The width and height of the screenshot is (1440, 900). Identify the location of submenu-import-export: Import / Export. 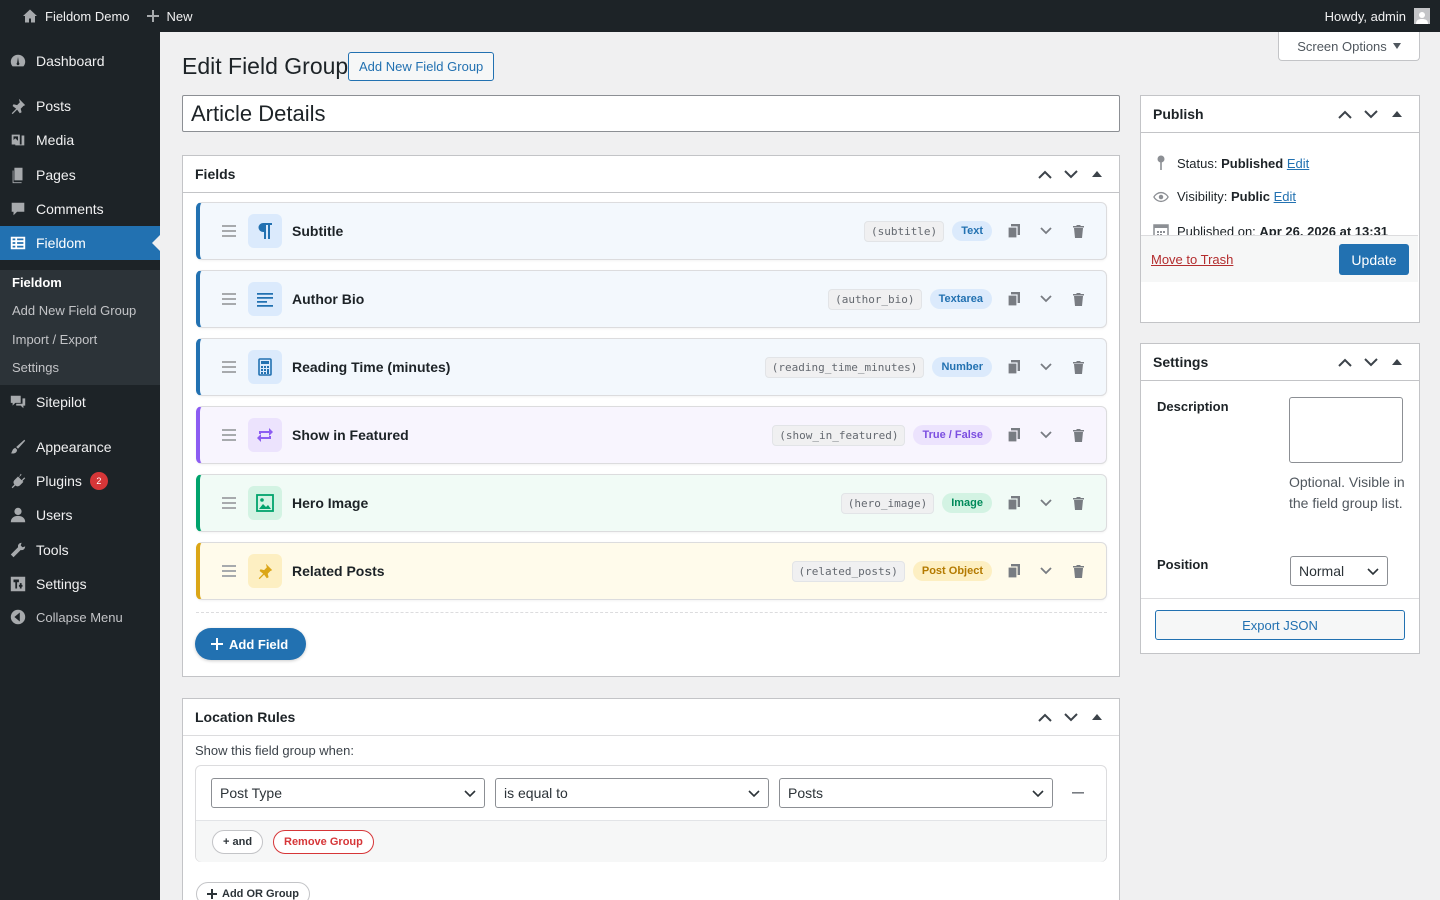
(54, 339).